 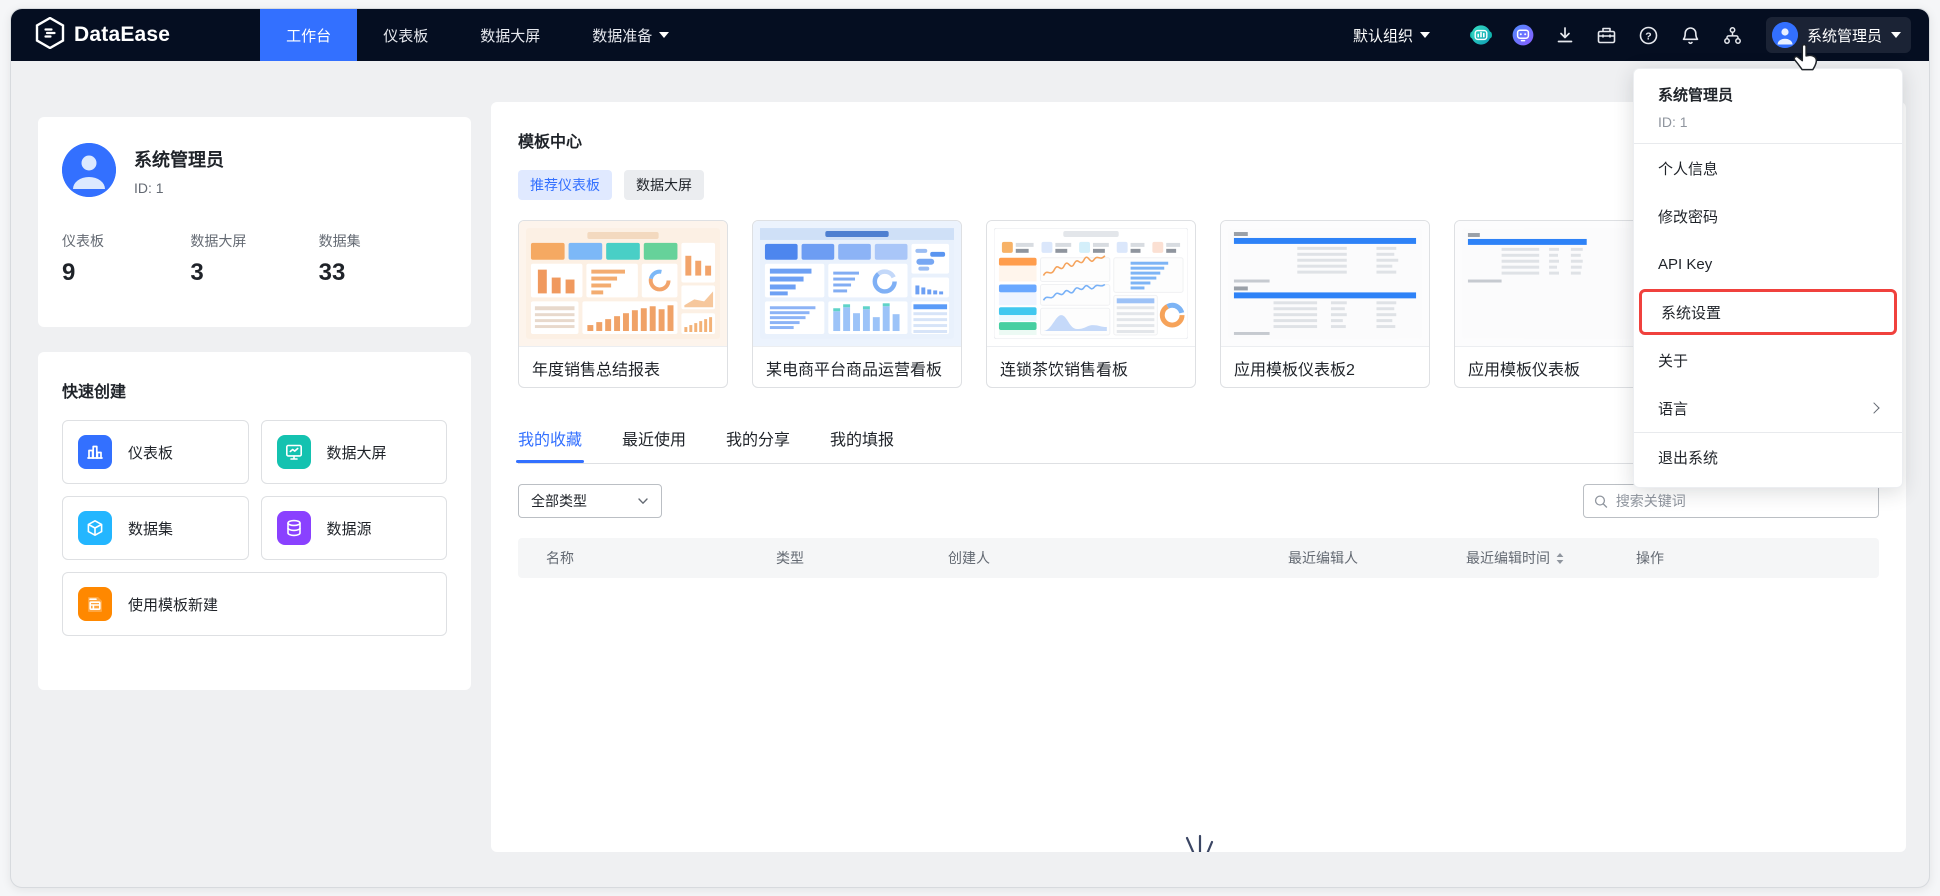 I want to click on menu-item-logout: 退出系统, so click(x=1768, y=457).